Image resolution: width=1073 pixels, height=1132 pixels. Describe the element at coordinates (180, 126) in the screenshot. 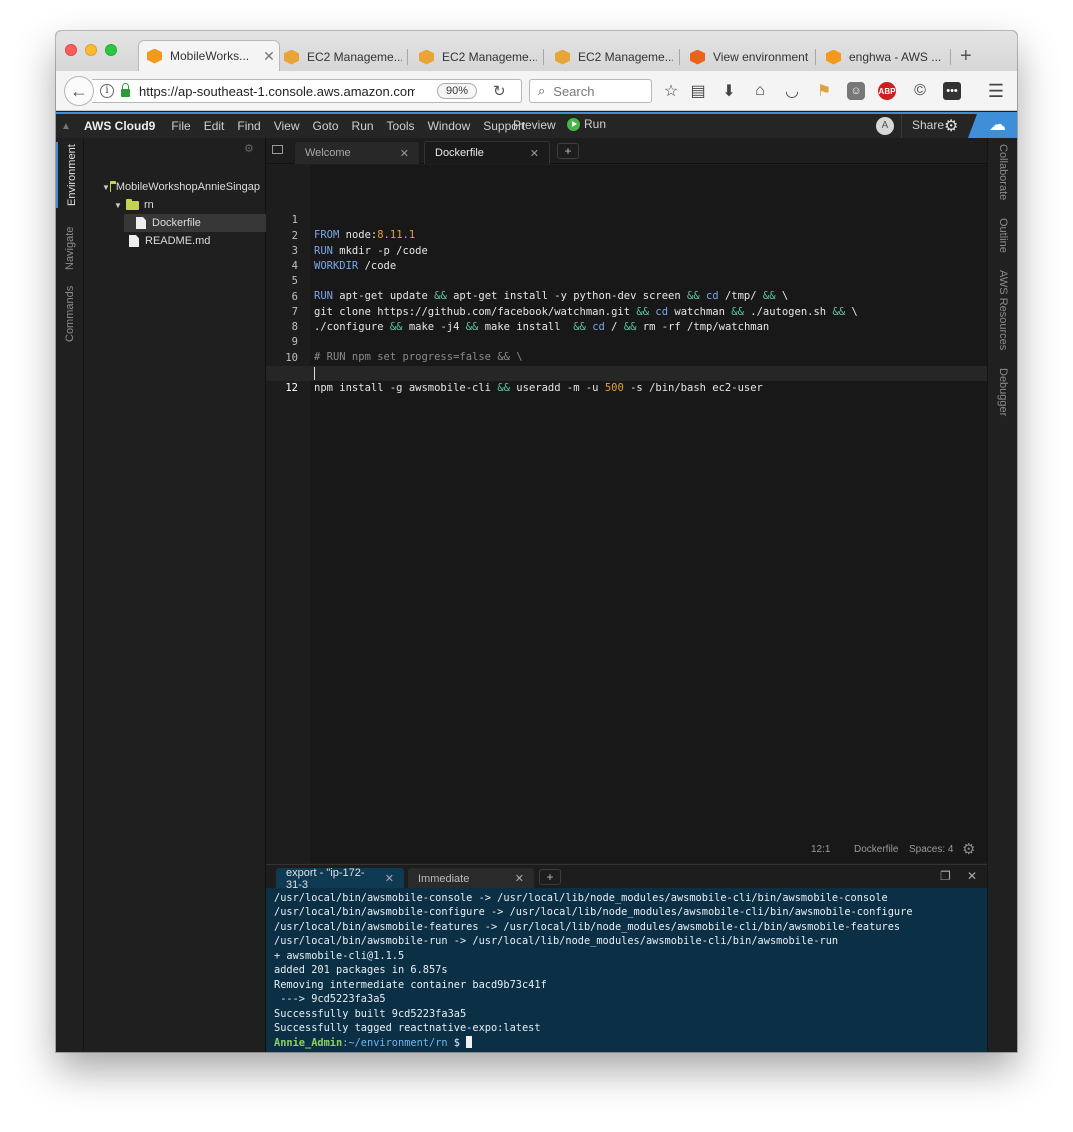

I see `menu-file: File` at that location.